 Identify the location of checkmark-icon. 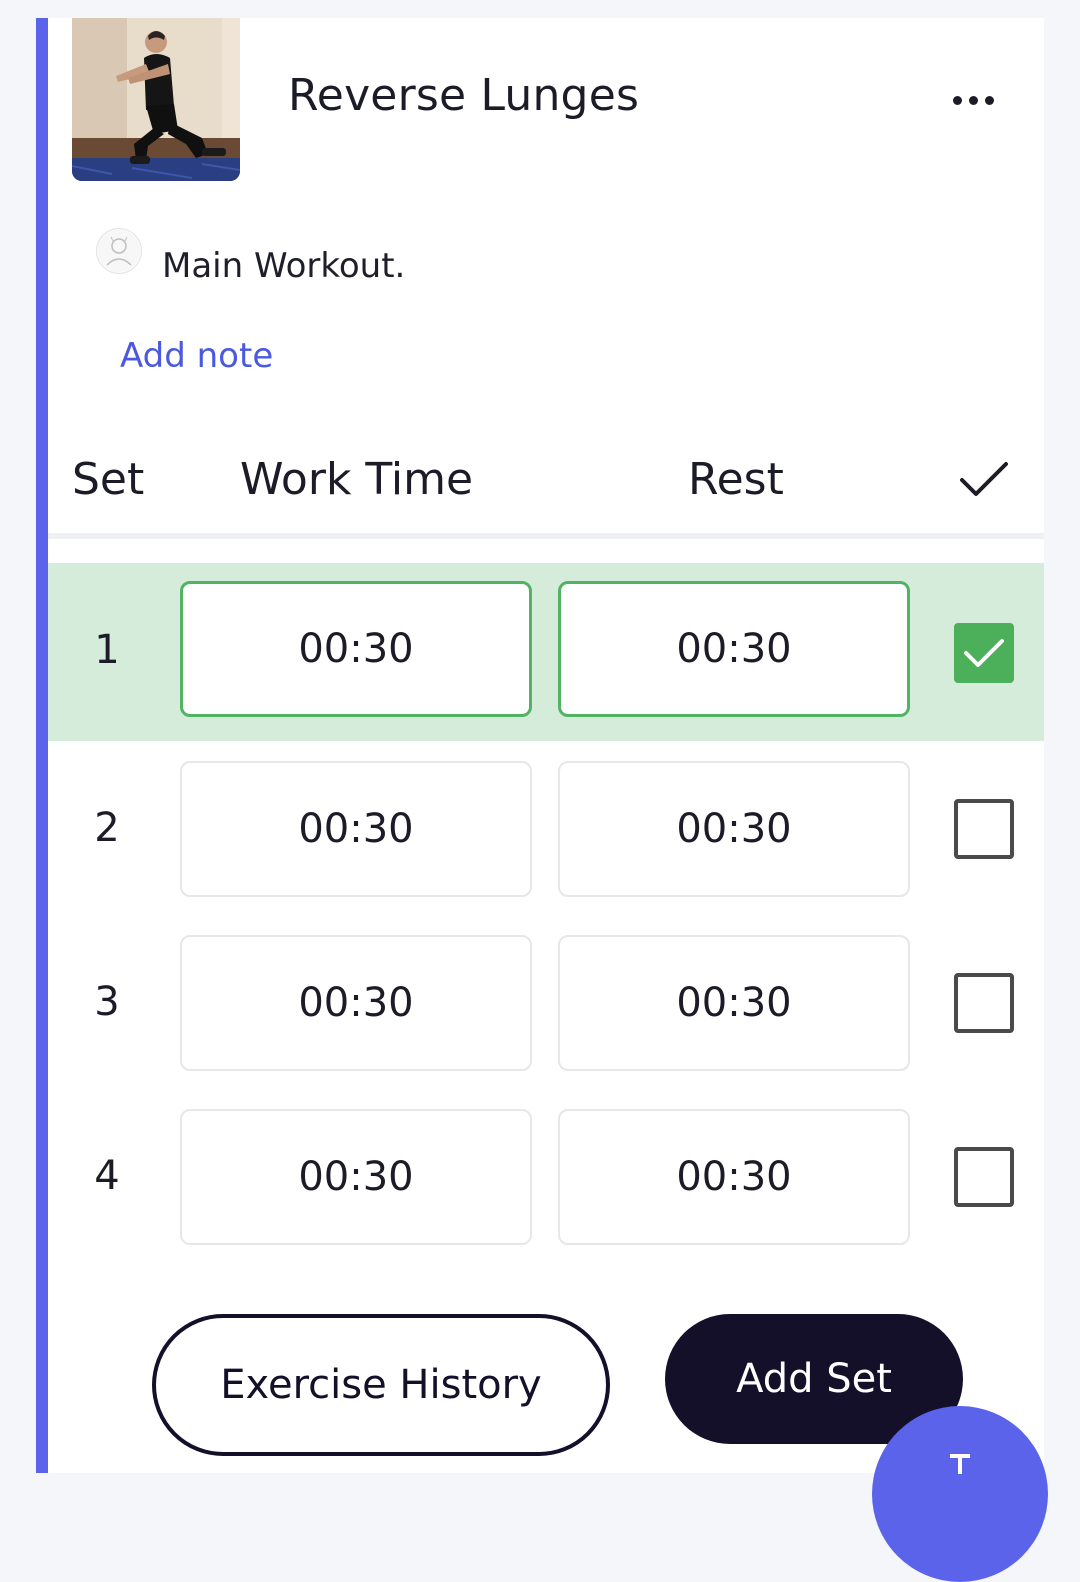
(984, 480).